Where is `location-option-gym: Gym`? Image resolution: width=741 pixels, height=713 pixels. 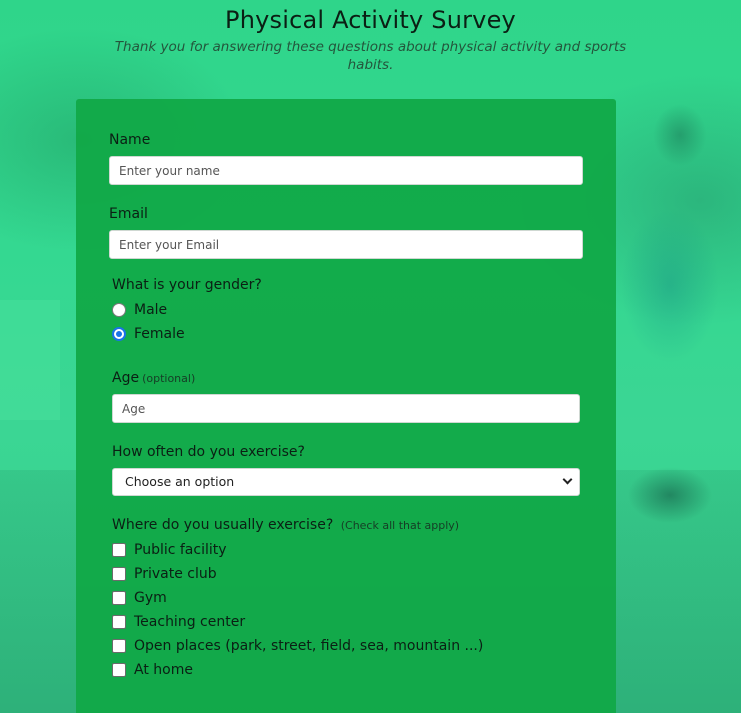
location-option-gym: Gym is located at coordinates (139, 598).